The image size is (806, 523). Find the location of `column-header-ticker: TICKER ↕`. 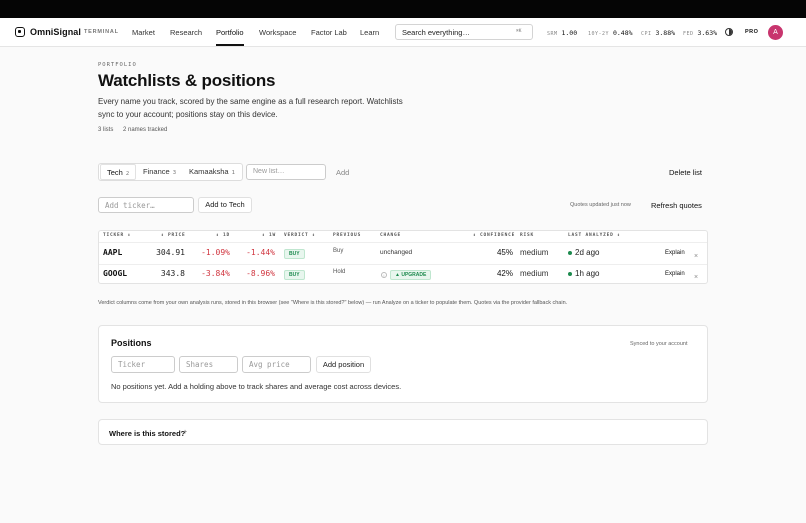

column-header-ticker: TICKER ↕ is located at coordinates (117, 235).